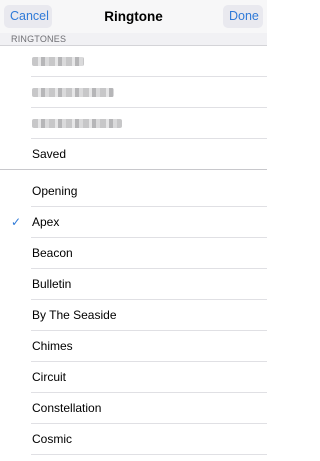 The image size is (320, 461). I want to click on section-header-label: RINGTONES, so click(39, 39).